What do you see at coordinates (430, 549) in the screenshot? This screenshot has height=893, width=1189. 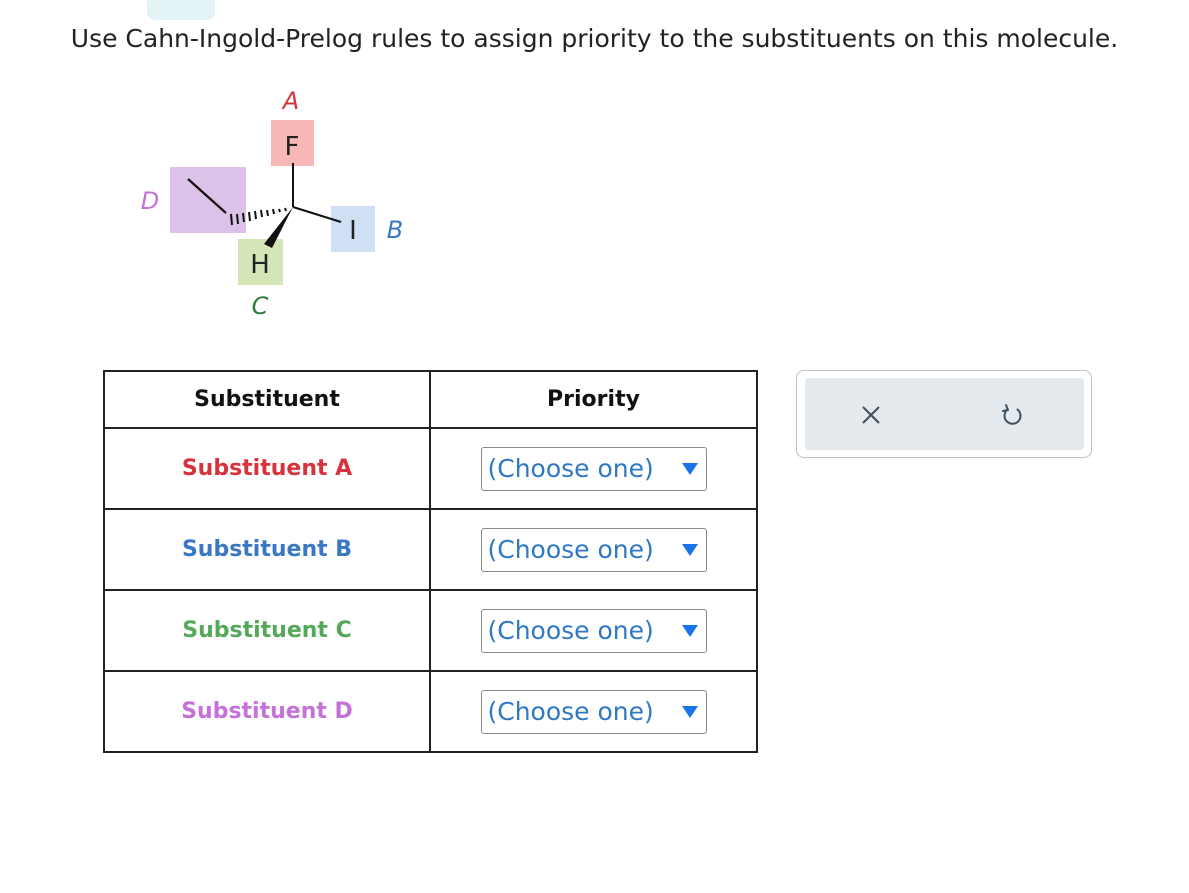 I see `table-row: Substituent B (Choose one)` at bounding box center [430, 549].